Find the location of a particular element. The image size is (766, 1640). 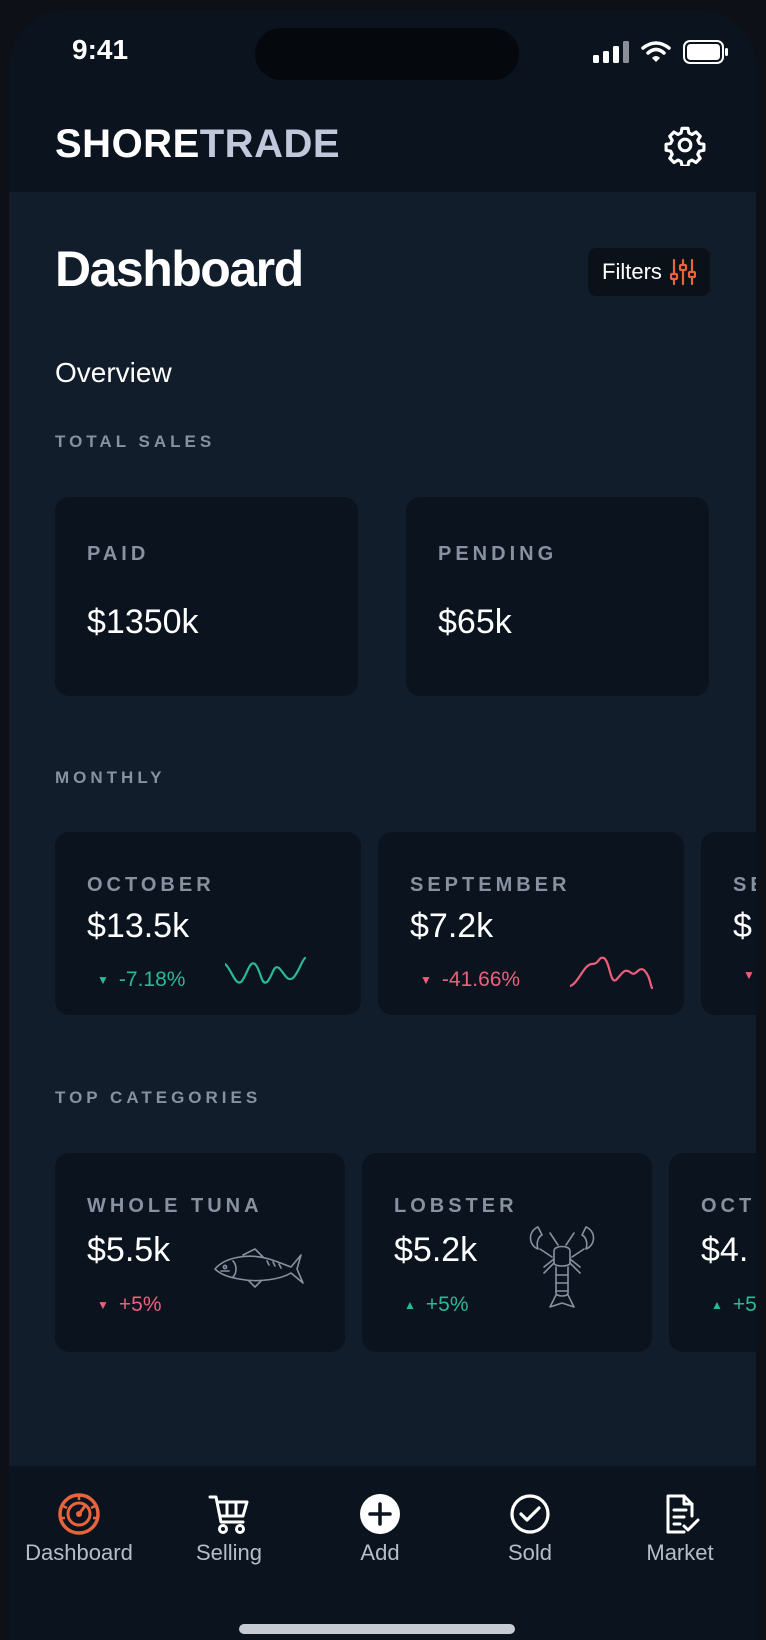

tab-market: Market is located at coordinates (680, 1529).